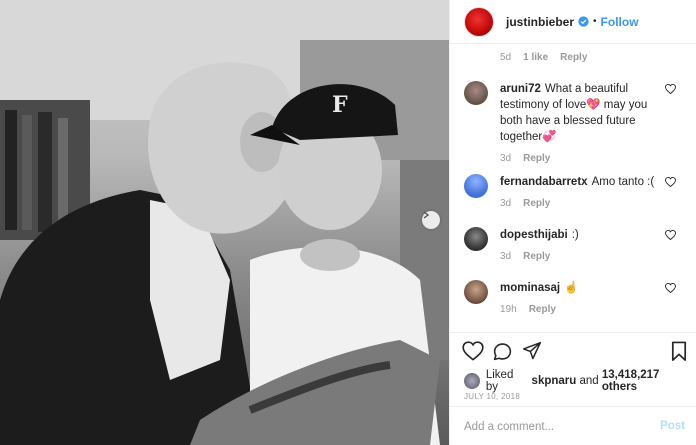 The image size is (696, 445). Describe the element at coordinates (530, 288) in the screenshot. I see `commenter-username: mominasaj` at that location.